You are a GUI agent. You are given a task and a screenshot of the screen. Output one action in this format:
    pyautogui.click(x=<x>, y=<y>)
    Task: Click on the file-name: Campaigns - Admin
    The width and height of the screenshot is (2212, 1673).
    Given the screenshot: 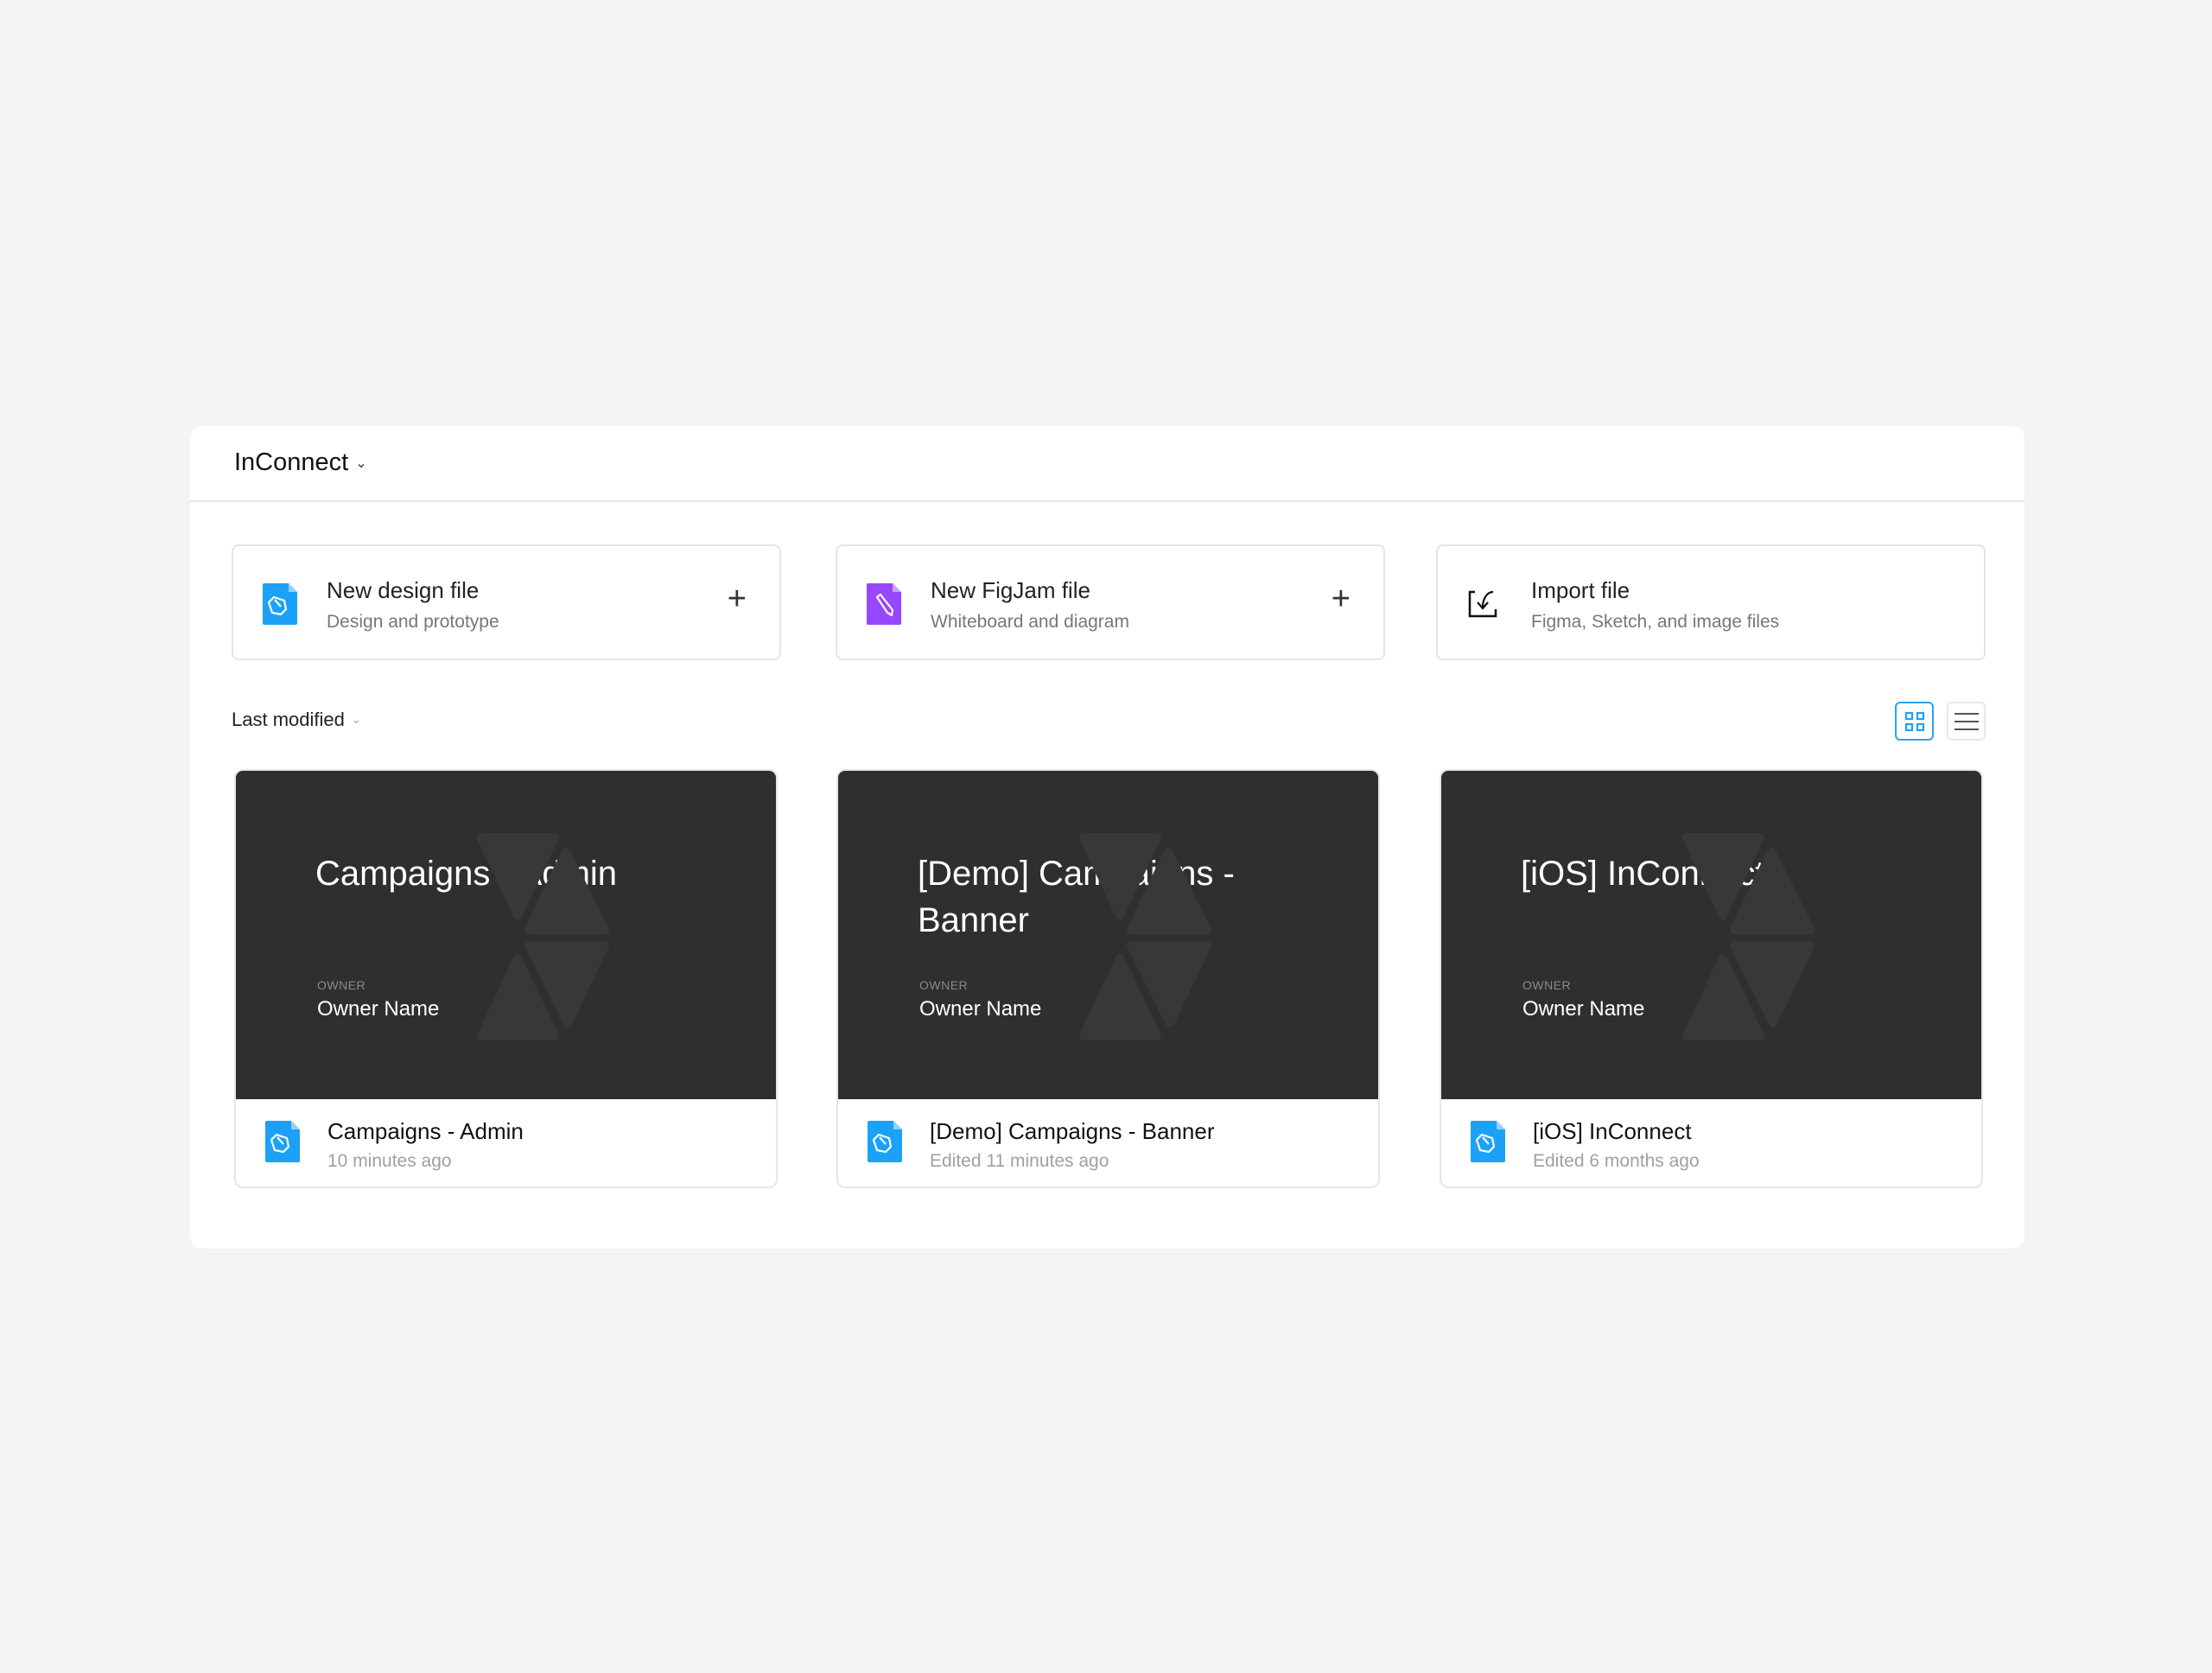 What is the action you would take?
    pyautogui.click(x=425, y=1131)
    